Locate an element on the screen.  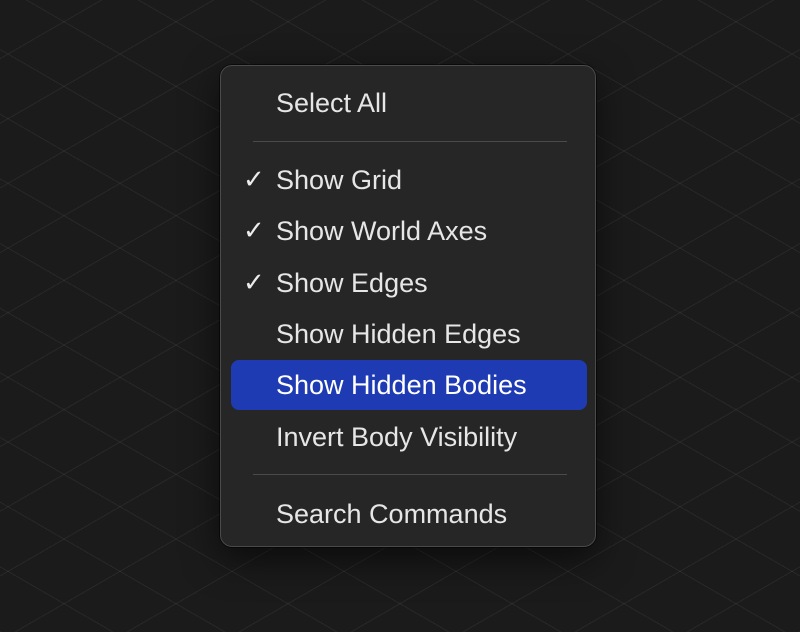
menu-item-show-grid: ✓ Show Grid is located at coordinates (409, 180).